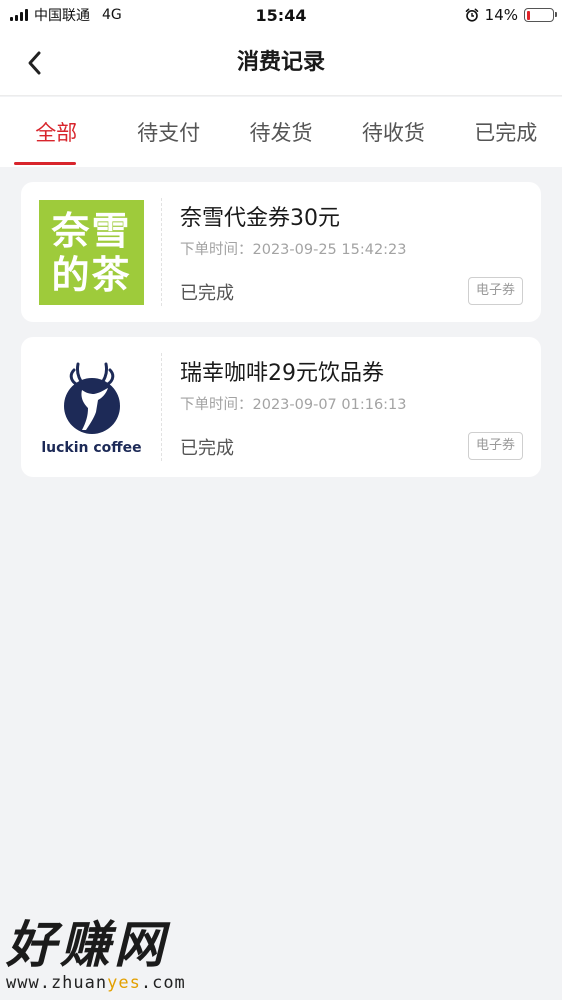  I want to click on order-title: 瑞幸咖啡29元饮品券, so click(282, 373).